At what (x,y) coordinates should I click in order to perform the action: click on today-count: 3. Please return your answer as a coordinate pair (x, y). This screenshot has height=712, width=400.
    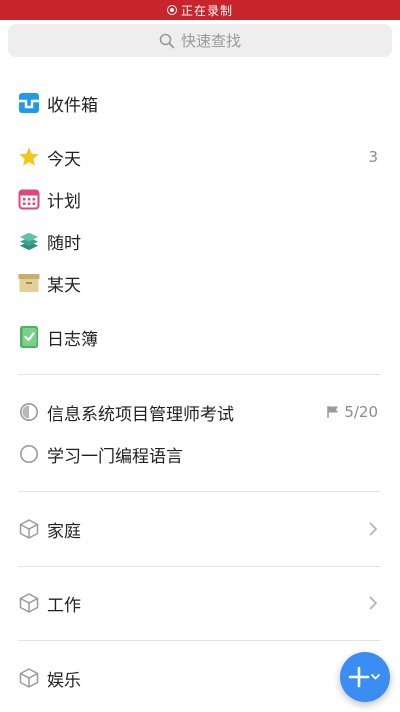
    Looking at the image, I should click on (373, 157).